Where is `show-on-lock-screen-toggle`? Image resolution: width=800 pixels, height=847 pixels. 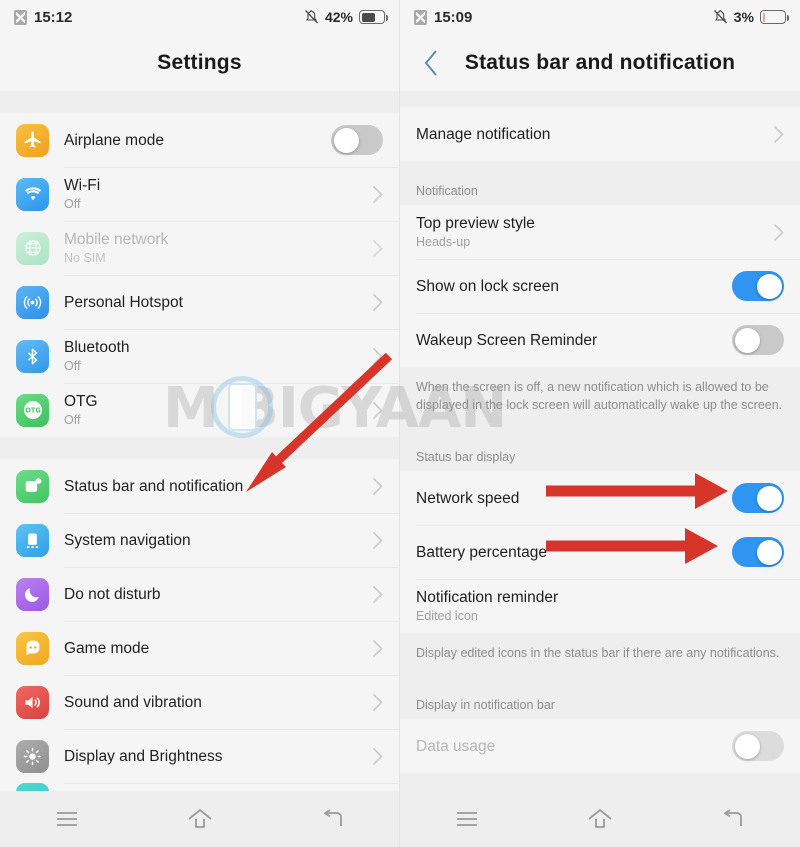 show-on-lock-screen-toggle is located at coordinates (758, 286).